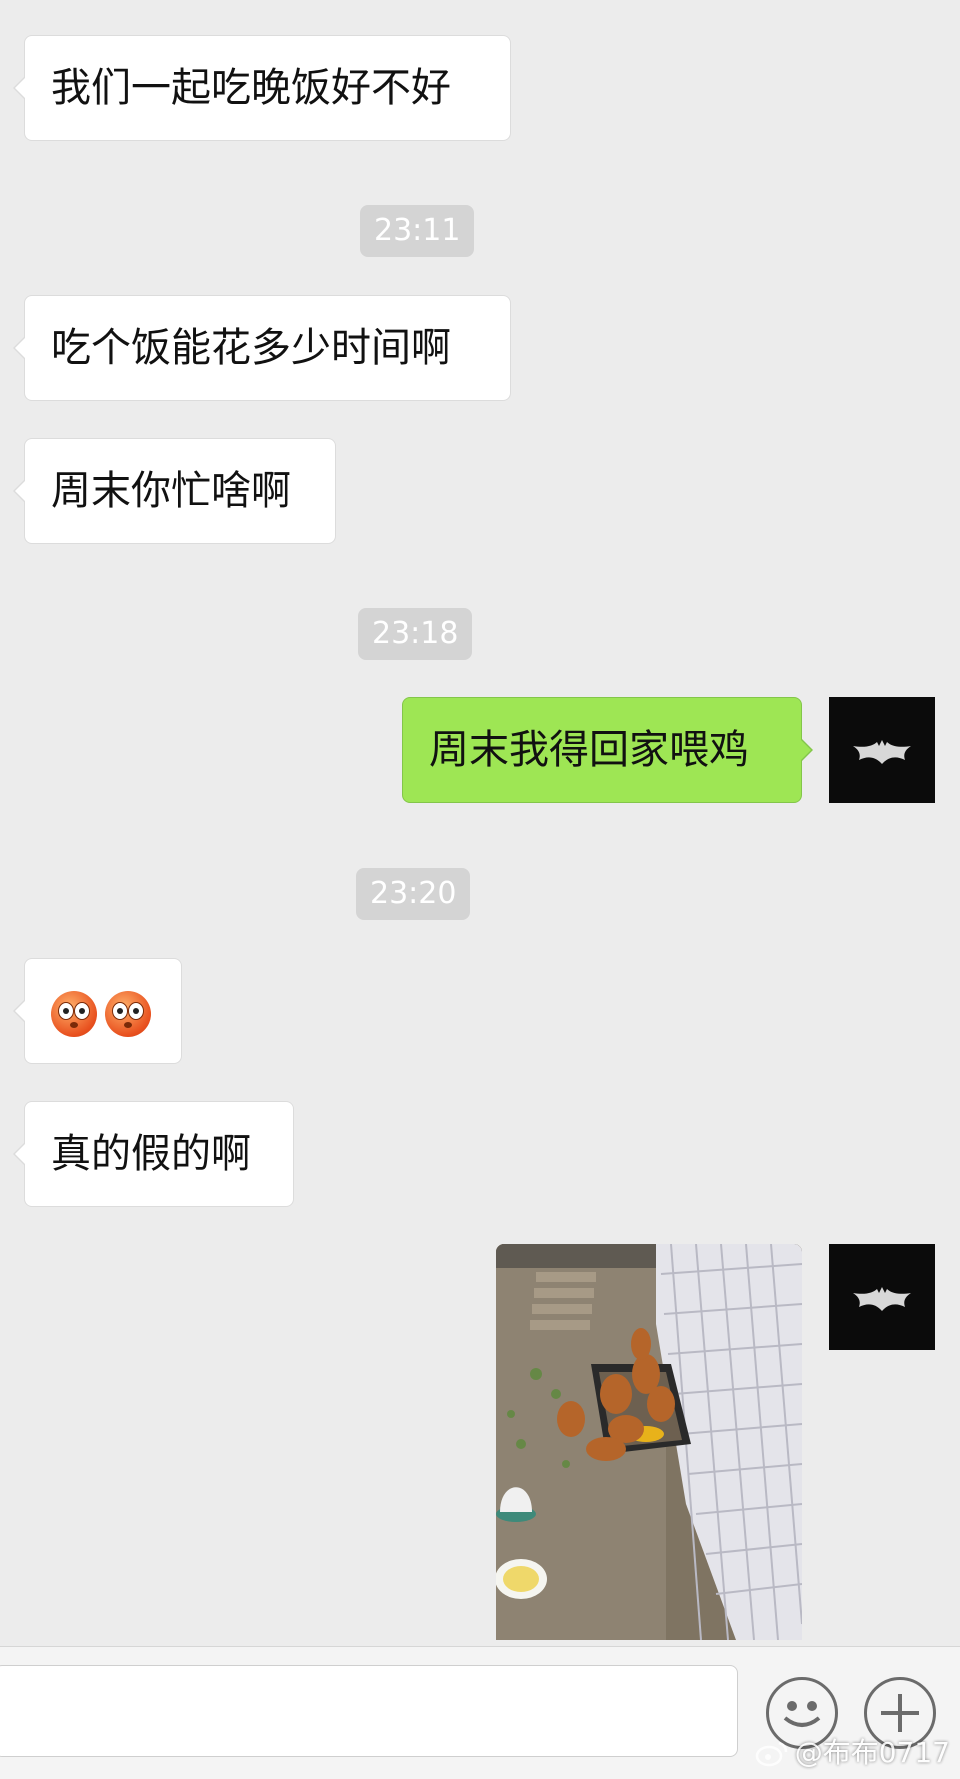  Describe the element at coordinates (417, 231) in the screenshot. I see `timestamp: 23:11` at that location.